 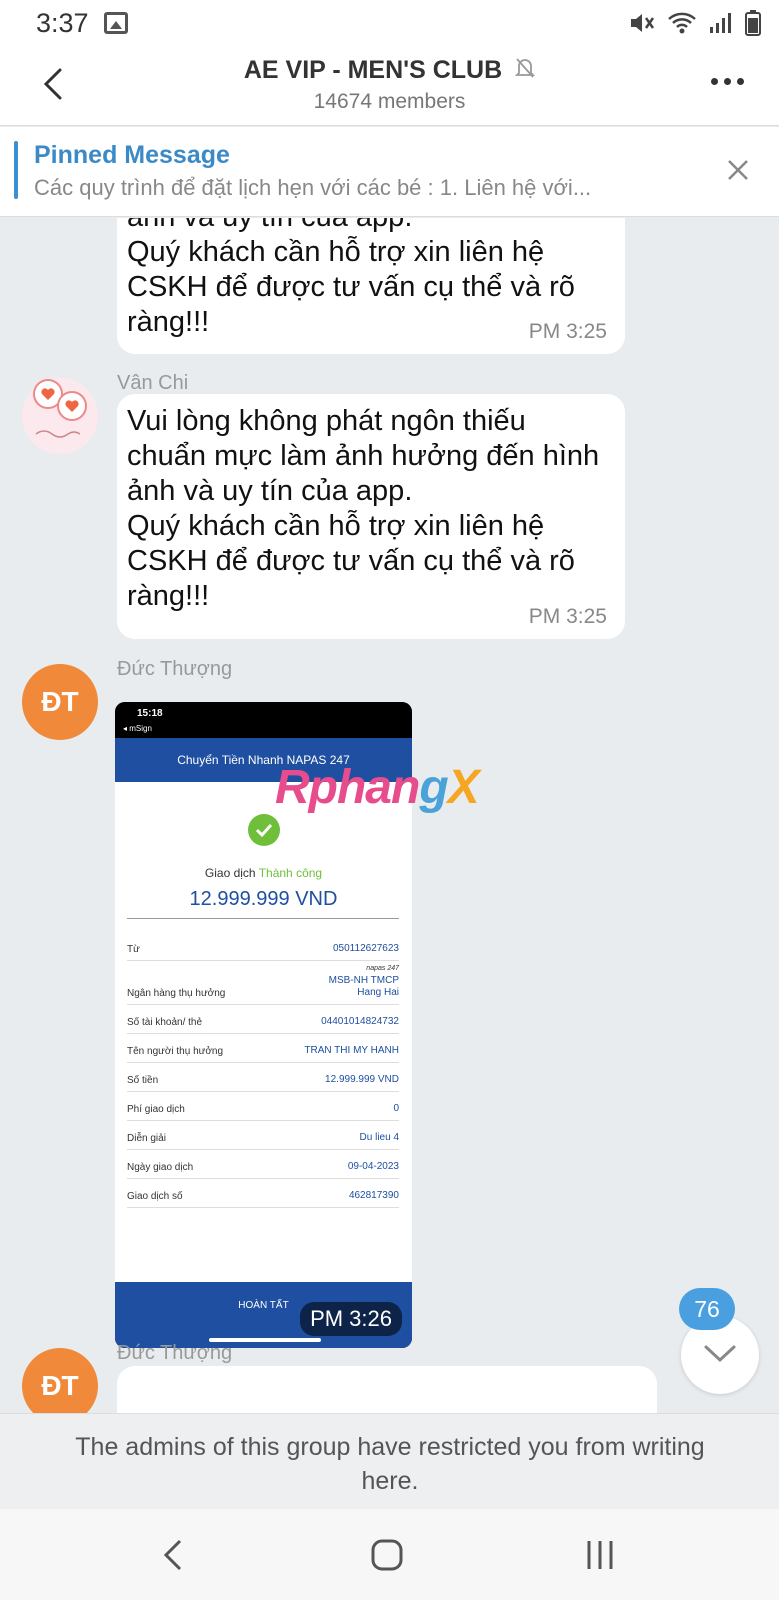 I want to click on close-icon, so click(x=738, y=170).